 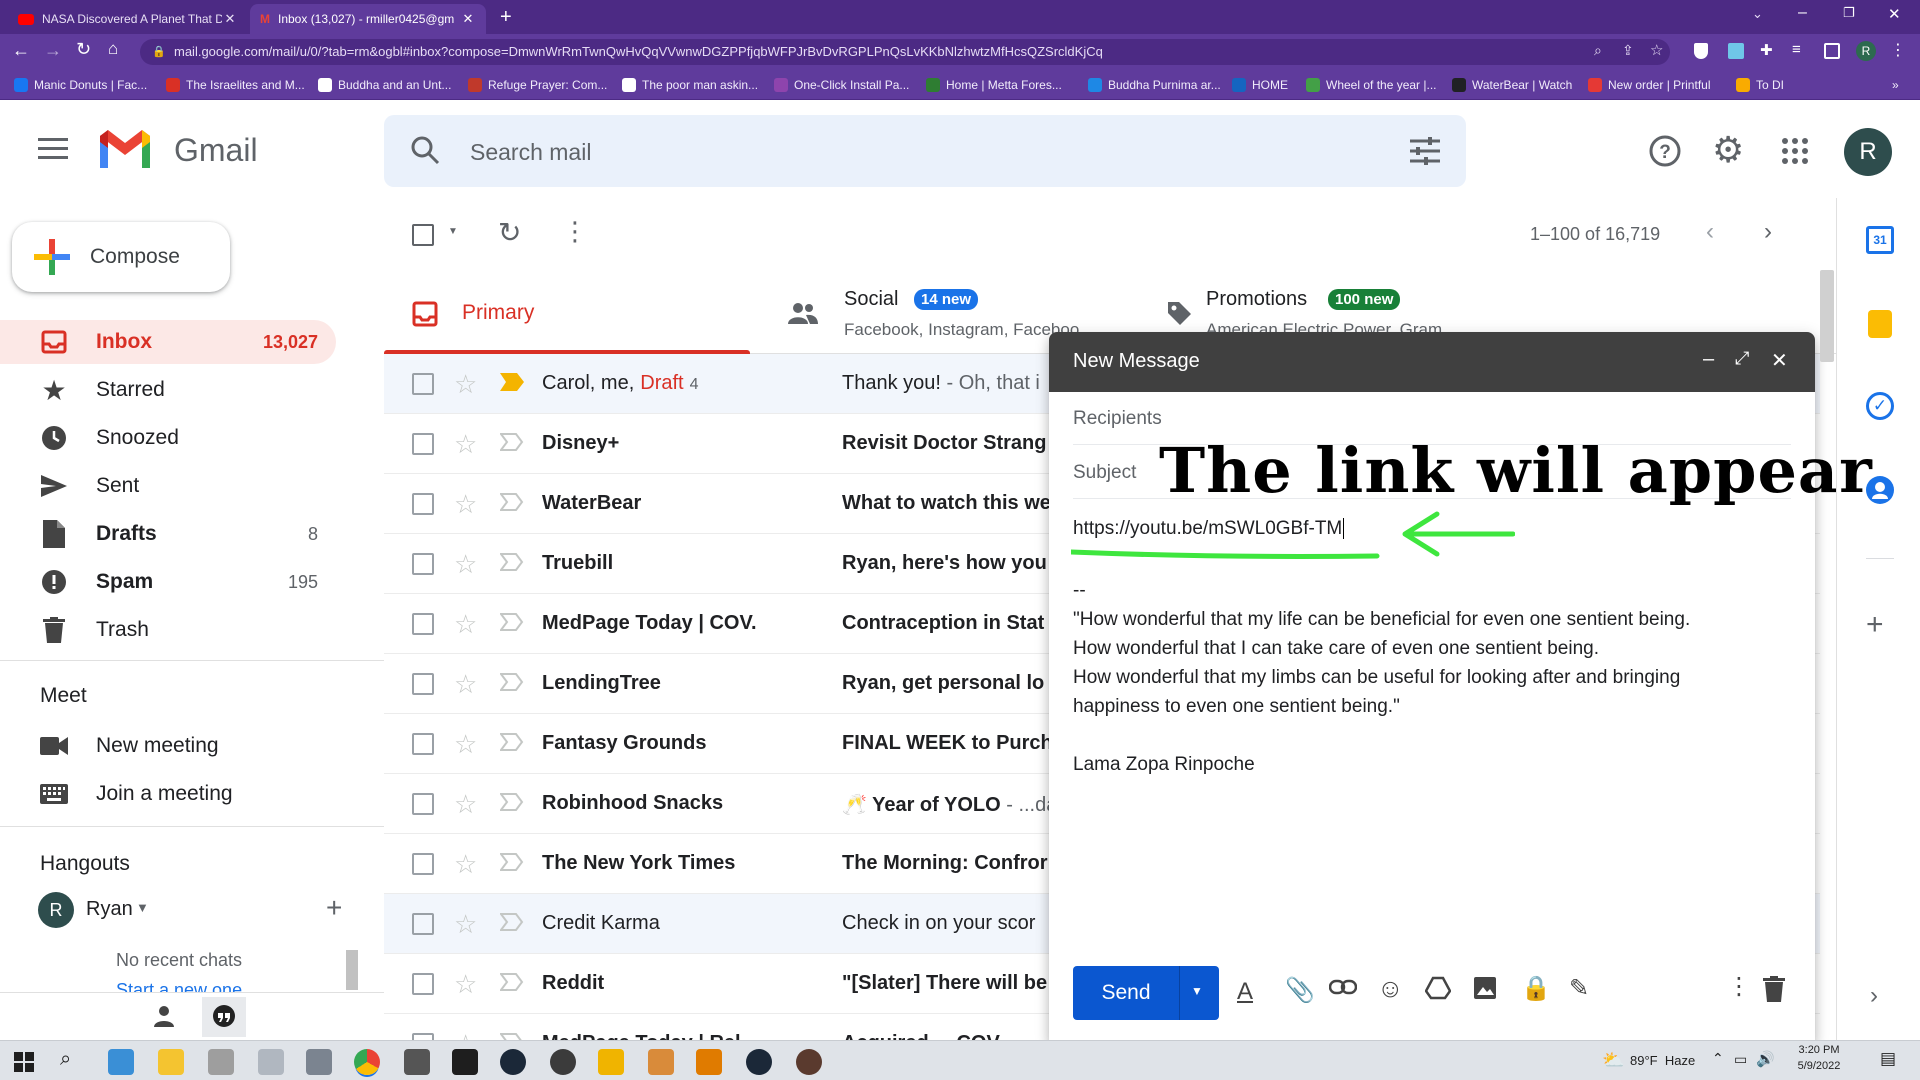 I want to click on close-window-icon: ✕, so click(x=1894, y=14).